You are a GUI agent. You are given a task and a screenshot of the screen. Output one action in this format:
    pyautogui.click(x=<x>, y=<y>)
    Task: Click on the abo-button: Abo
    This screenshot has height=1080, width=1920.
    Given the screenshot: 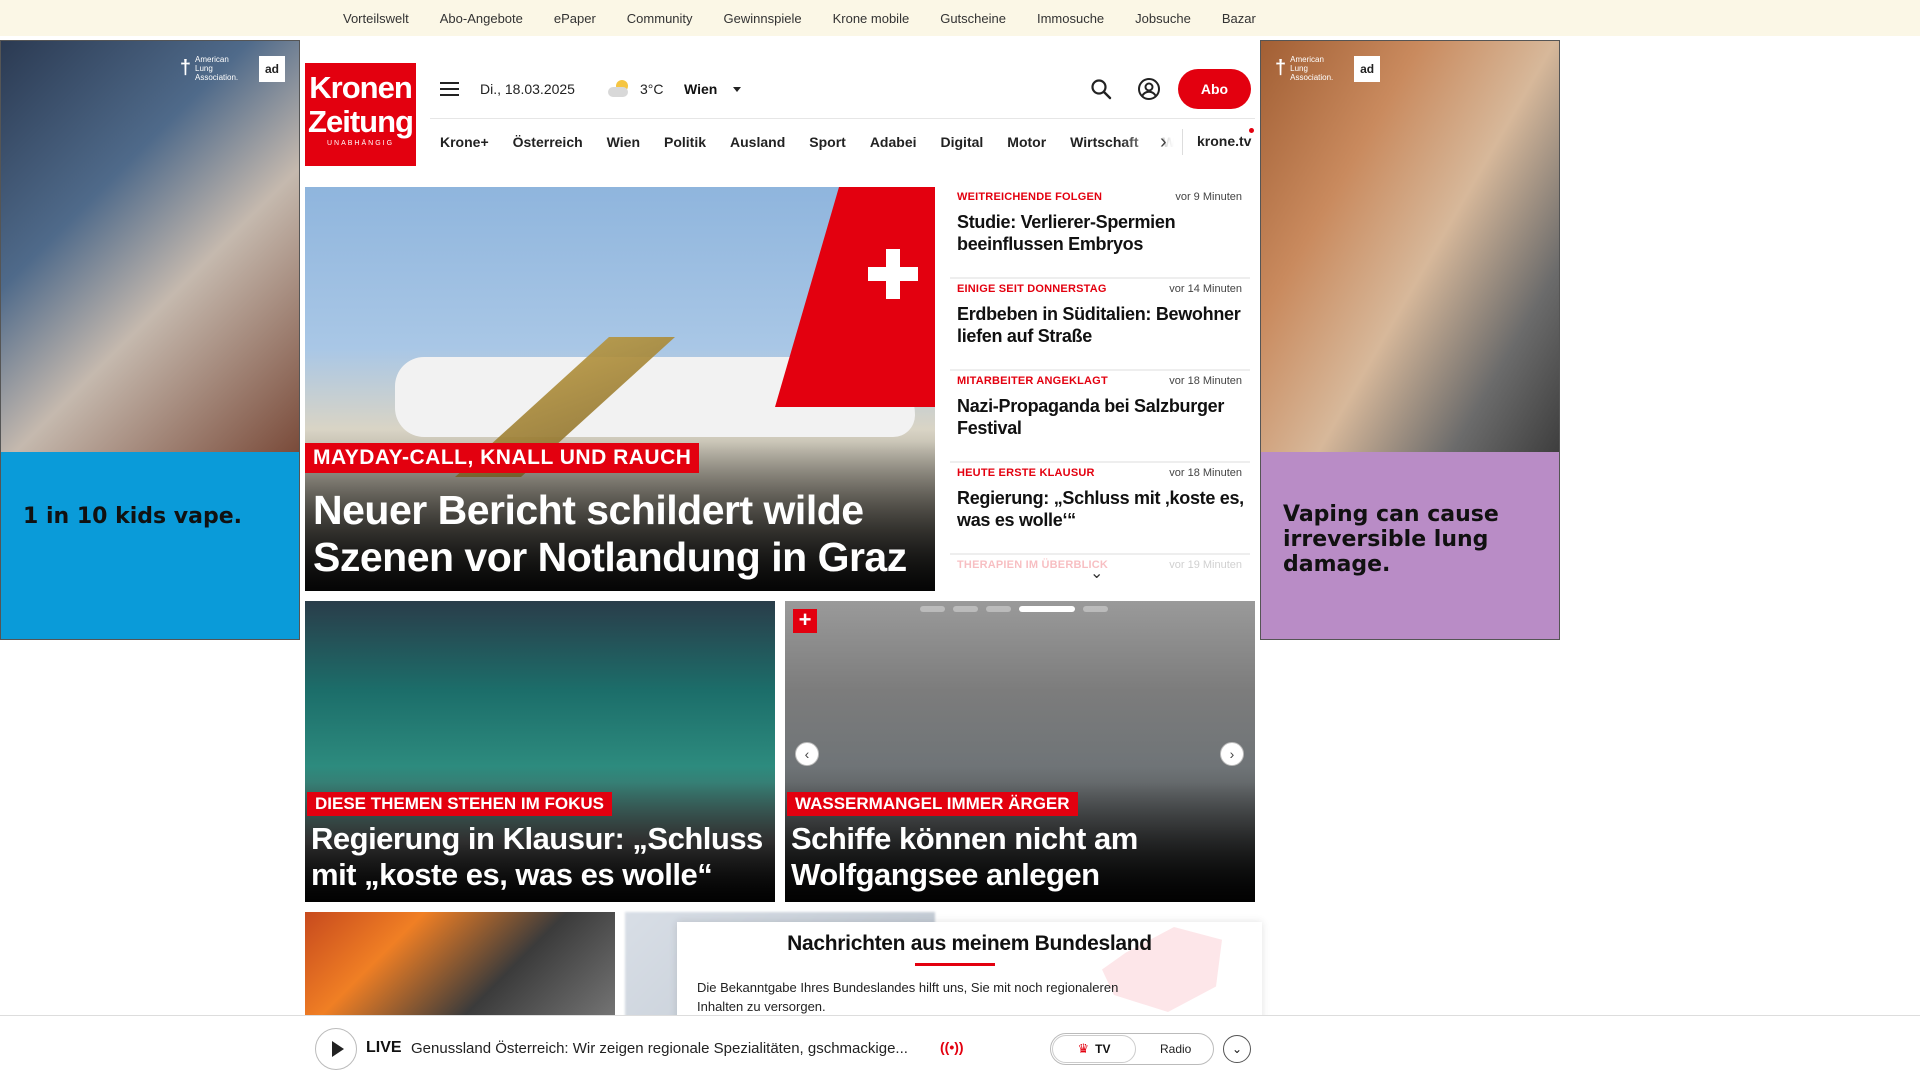 What is the action you would take?
    pyautogui.click(x=1214, y=89)
    